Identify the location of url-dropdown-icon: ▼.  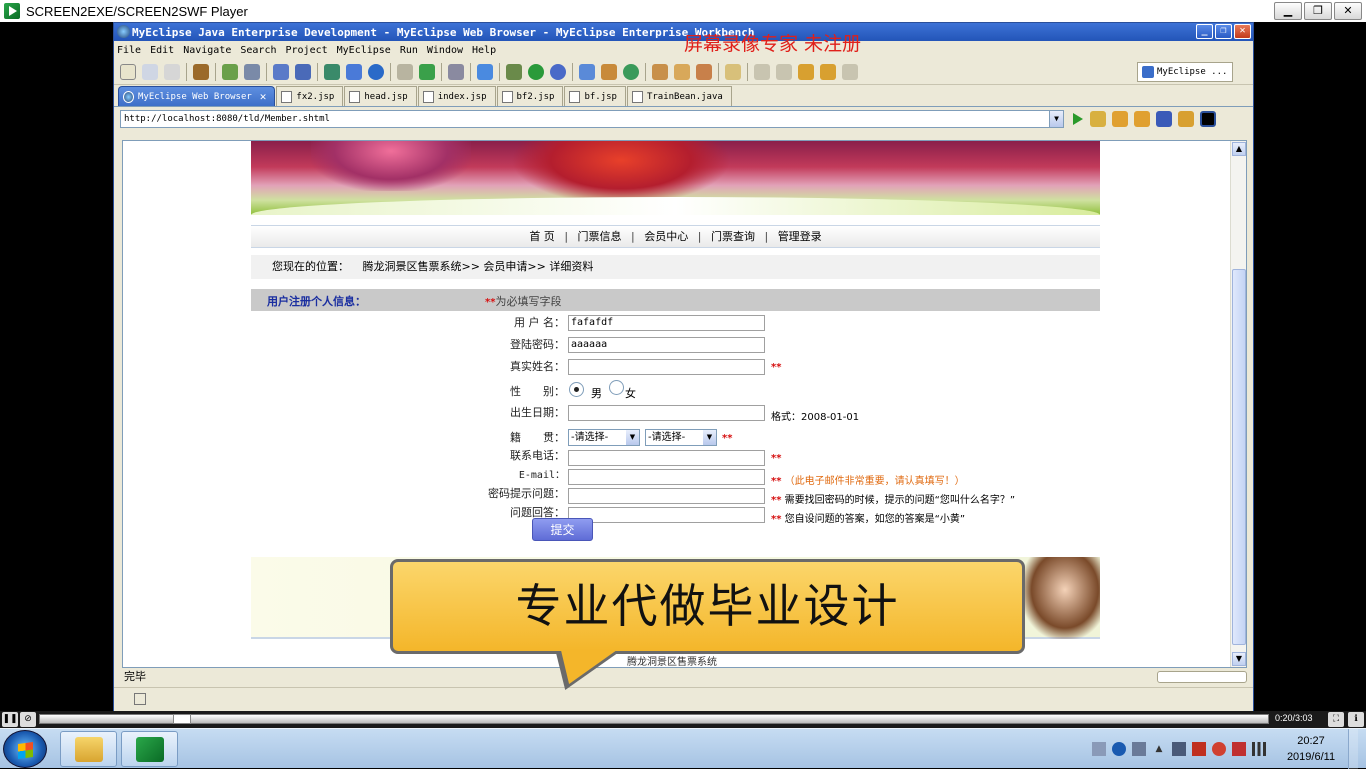
(1056, 119).